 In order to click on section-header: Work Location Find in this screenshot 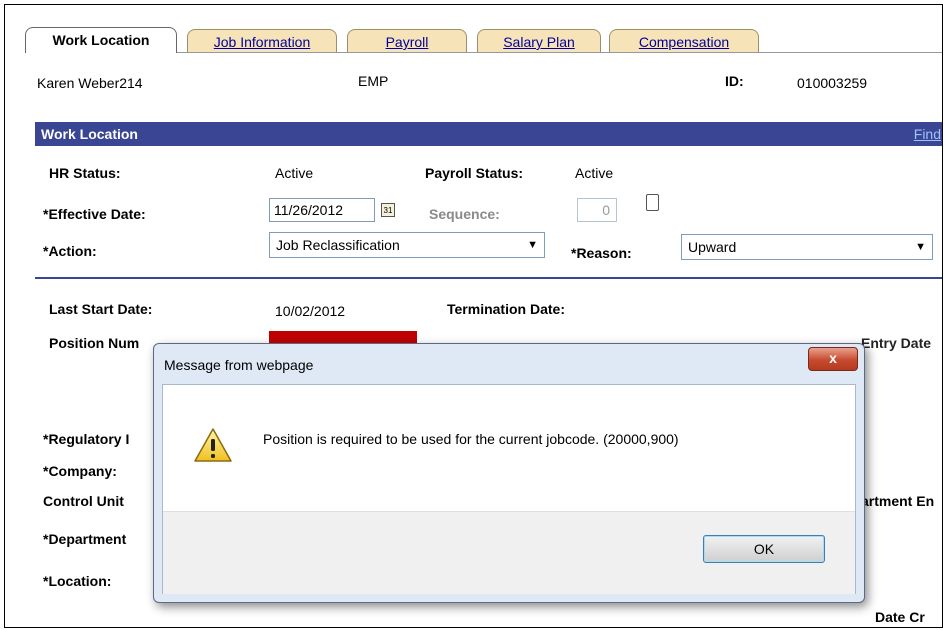, I will do `click(488, 134)`.